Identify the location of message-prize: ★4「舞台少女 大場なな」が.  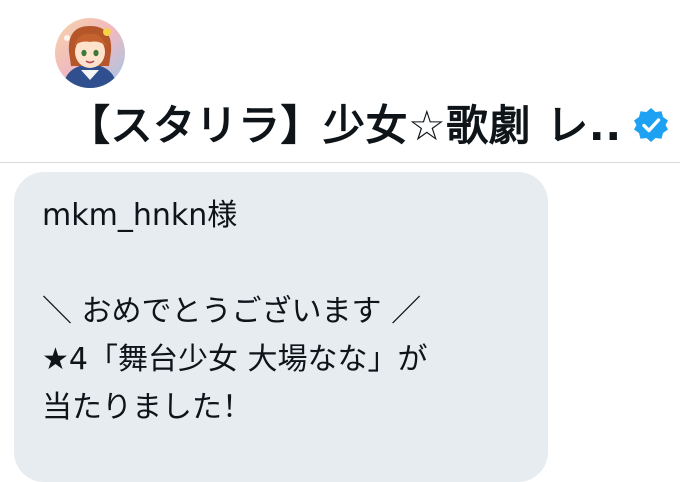
(235, 359).